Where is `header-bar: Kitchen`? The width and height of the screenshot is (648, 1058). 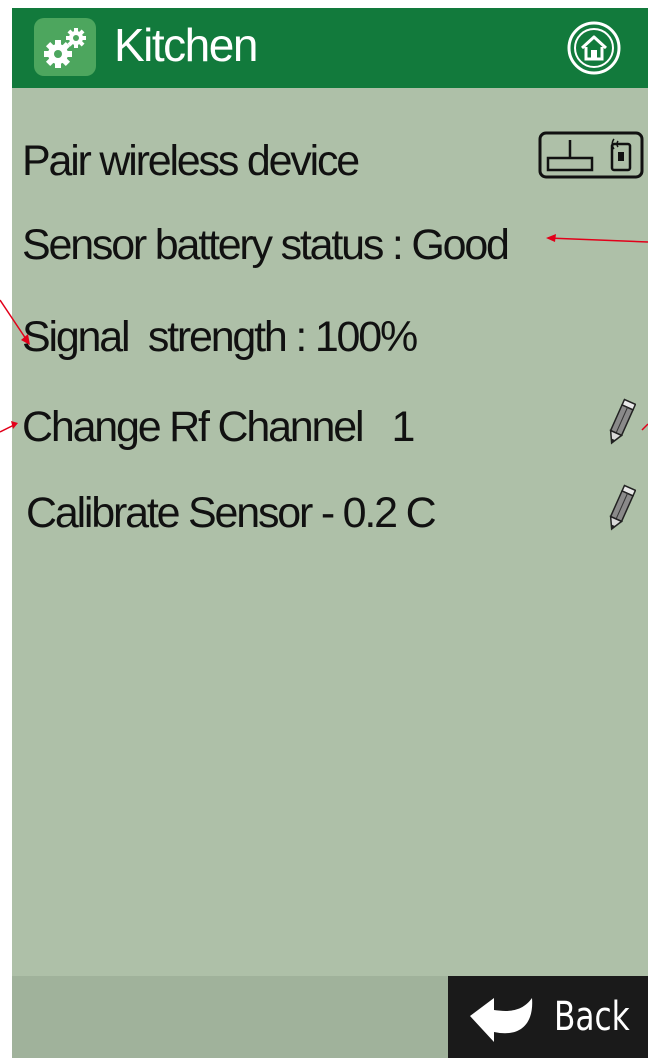
header-bar: Kitchen is located at coordinates (330, 48).